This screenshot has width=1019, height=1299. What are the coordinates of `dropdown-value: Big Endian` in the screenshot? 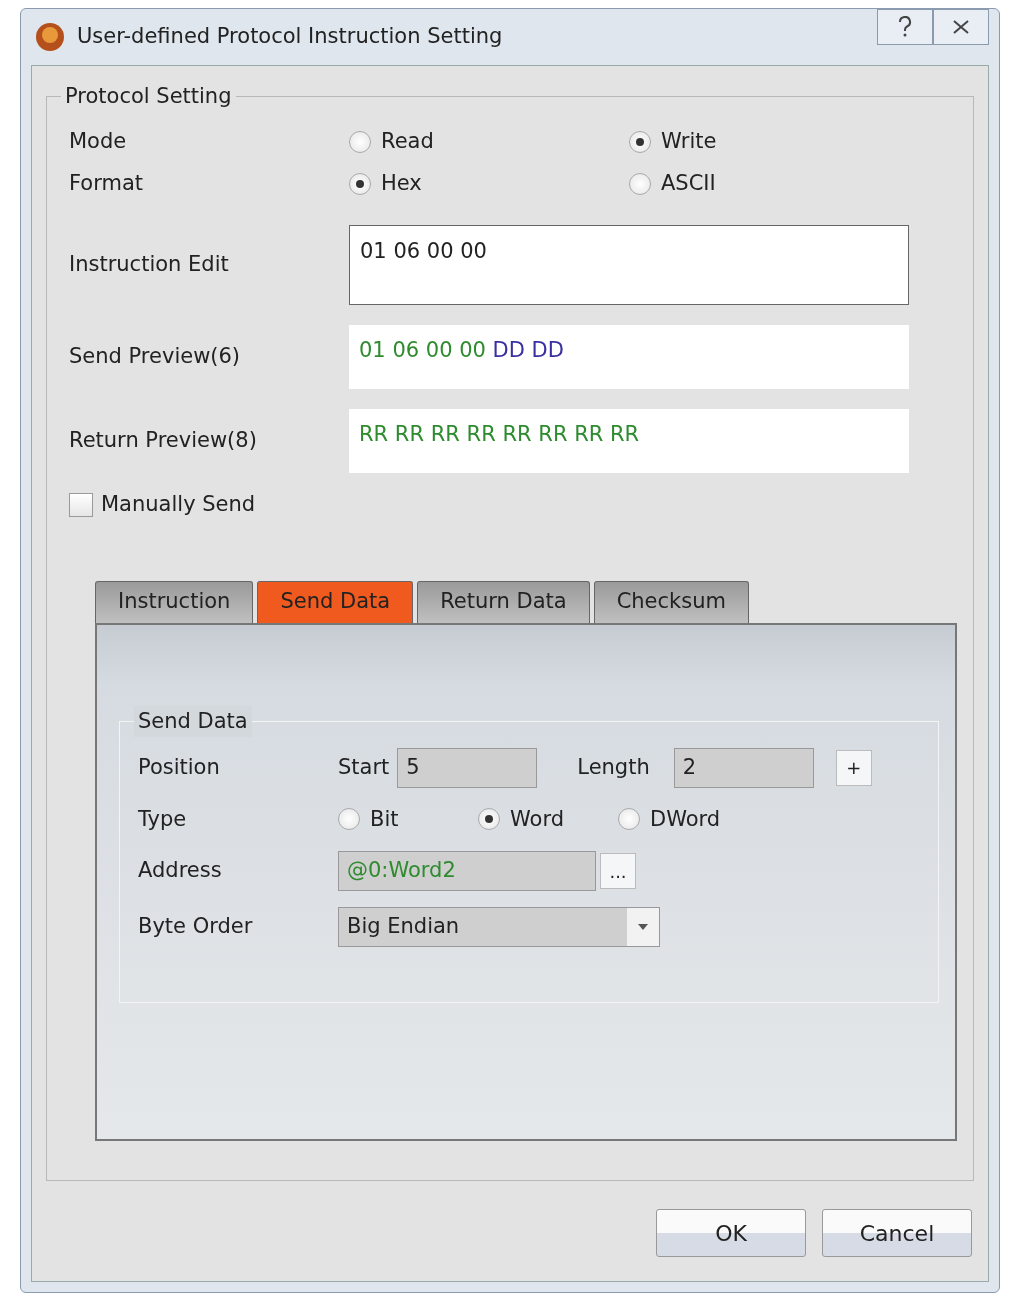 It's located at (403, 927).